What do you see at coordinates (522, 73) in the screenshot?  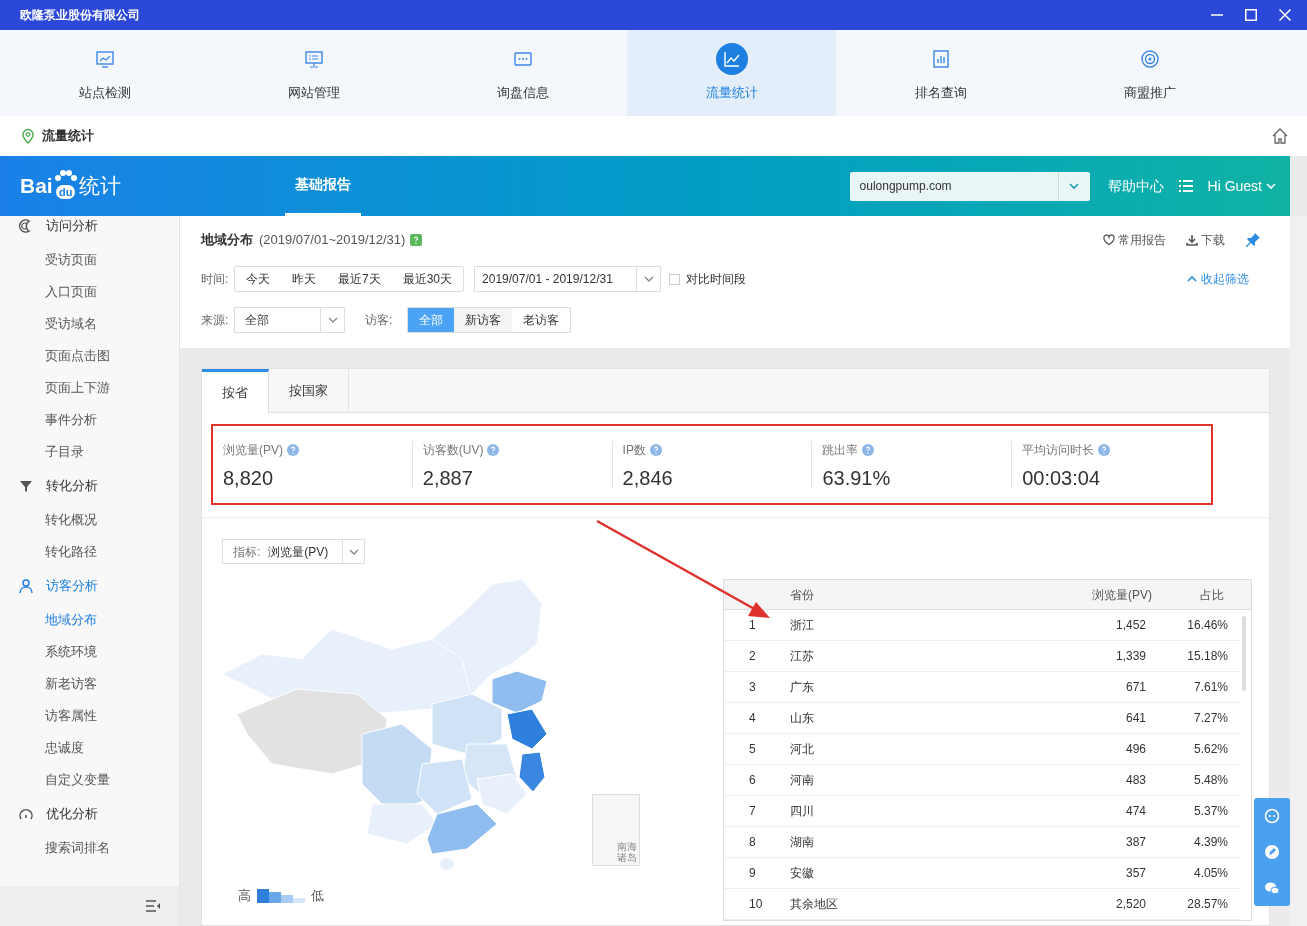 I see `nav-tab: 询盘信息` at bounding box center [522, 73].